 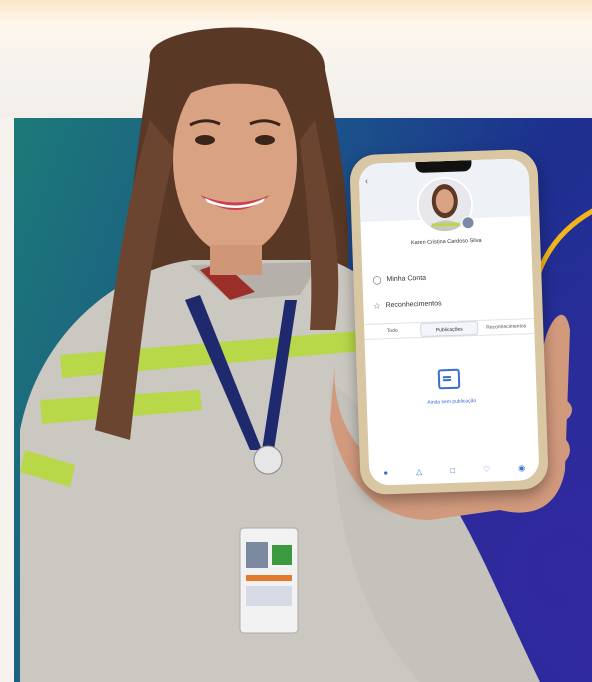 I want to click on star-icon: ☆, so click(x=377, y=306).